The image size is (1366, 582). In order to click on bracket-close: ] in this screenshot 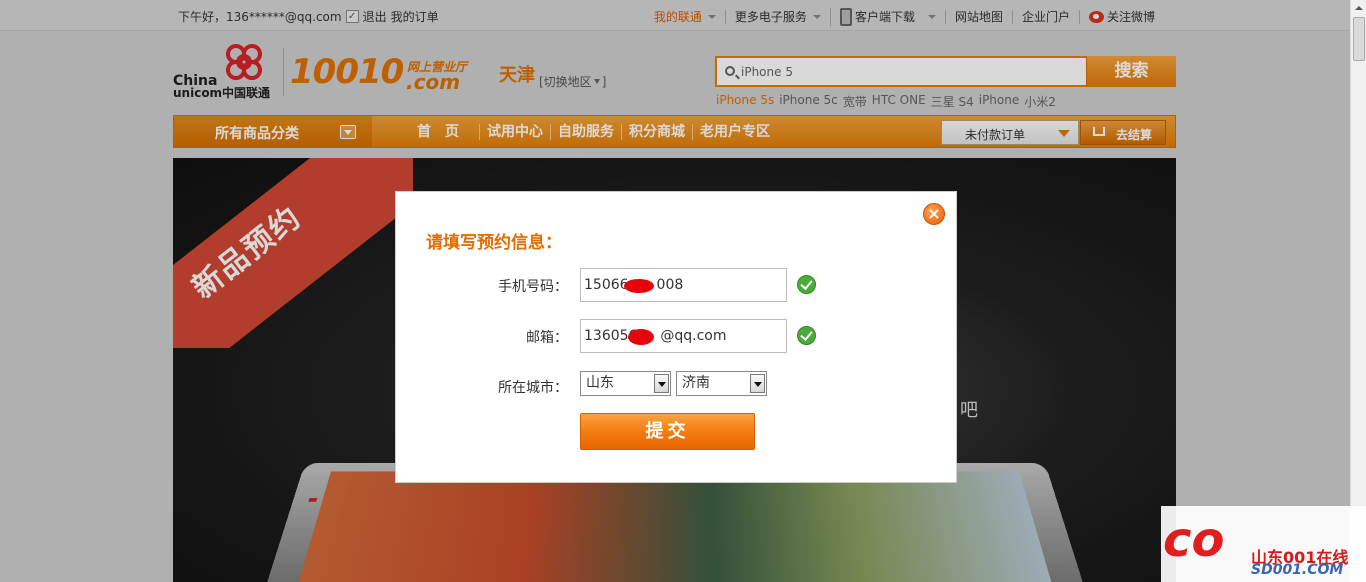, I will do `click(604, 81)`.